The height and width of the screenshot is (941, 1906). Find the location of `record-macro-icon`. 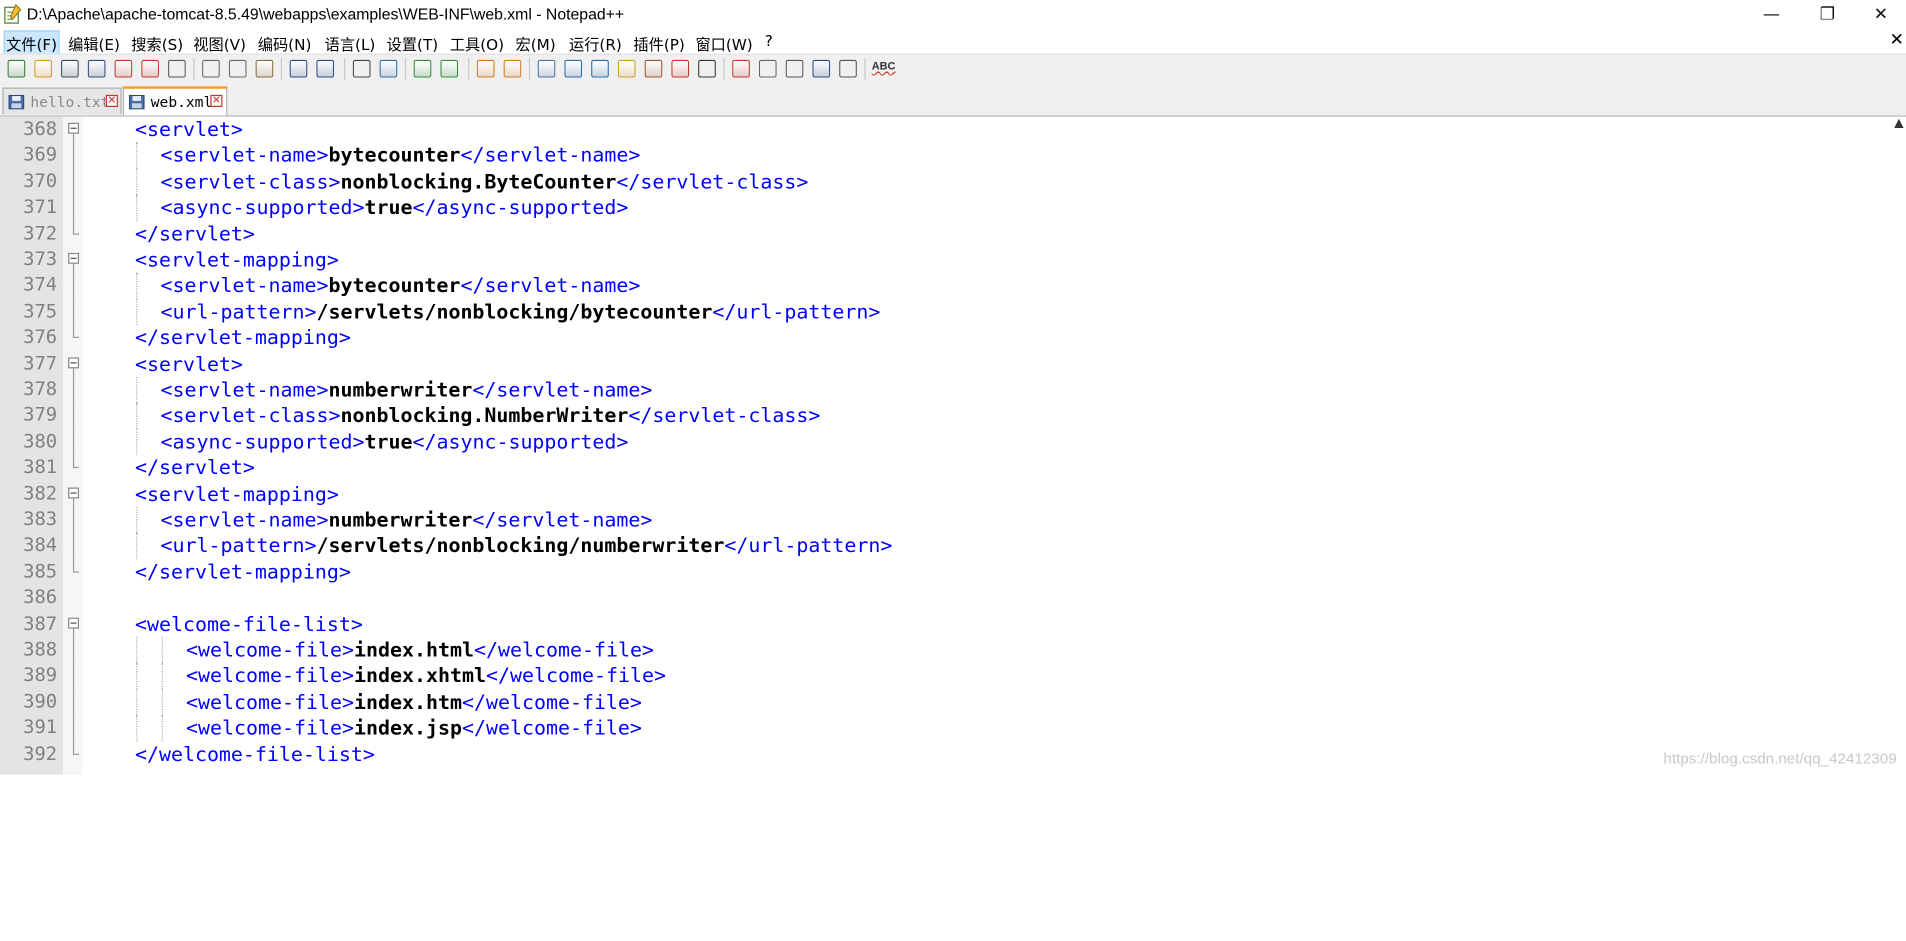

record-macro-icon is located at coordinates (741, 68).